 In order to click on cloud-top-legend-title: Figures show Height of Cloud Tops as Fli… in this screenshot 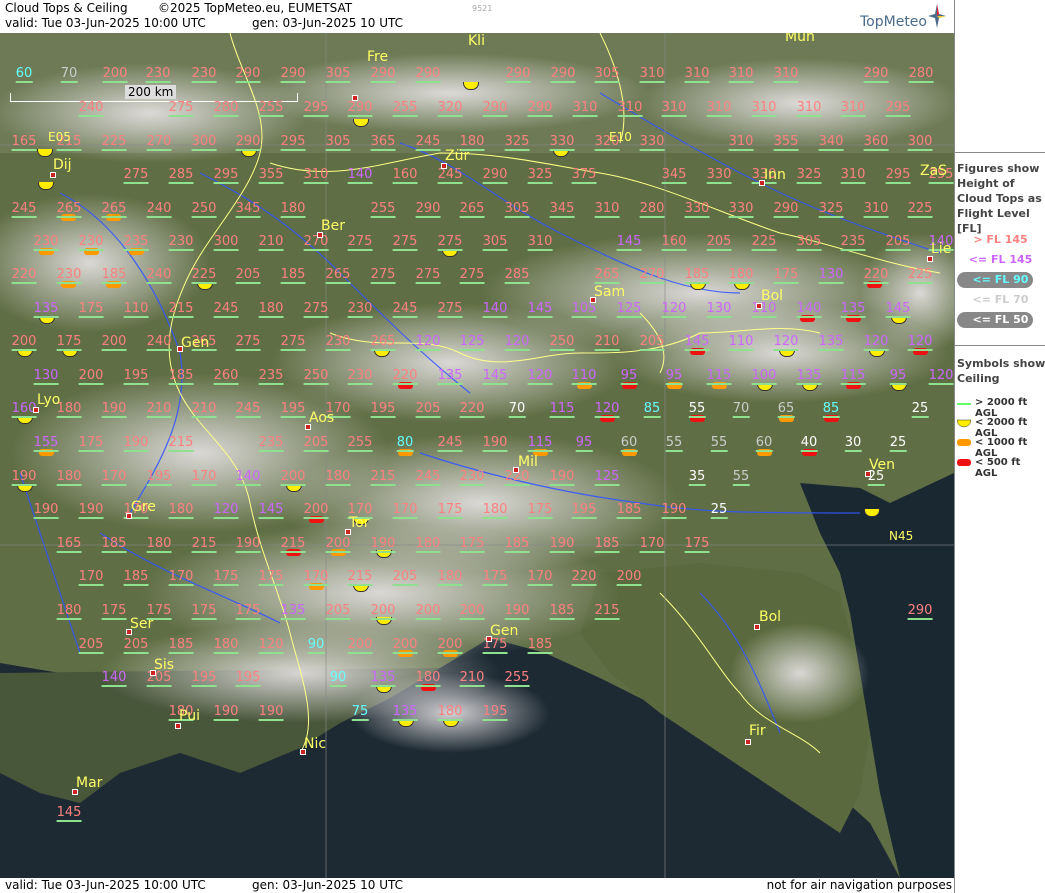, I will do `click(999, 198)`.